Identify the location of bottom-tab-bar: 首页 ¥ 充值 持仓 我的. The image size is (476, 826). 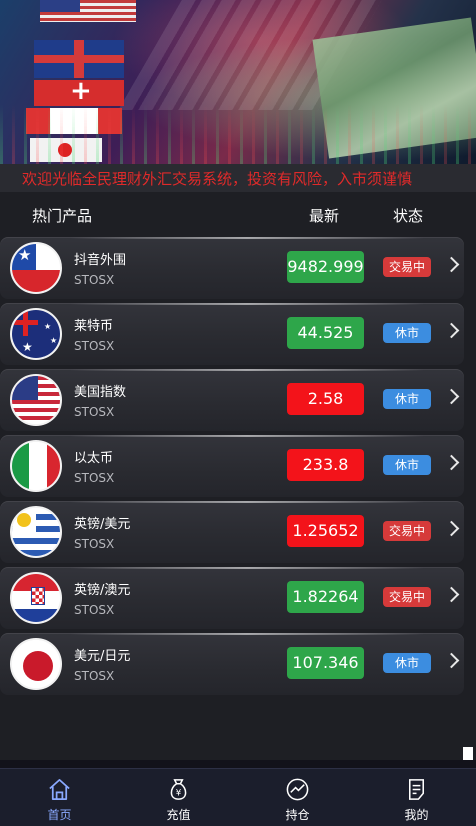
(238, 797).